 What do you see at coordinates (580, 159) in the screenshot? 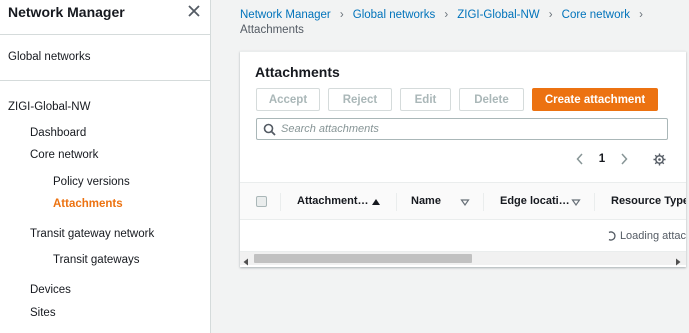
I see `chevron-left-icon` at bounding box center [580, 159].